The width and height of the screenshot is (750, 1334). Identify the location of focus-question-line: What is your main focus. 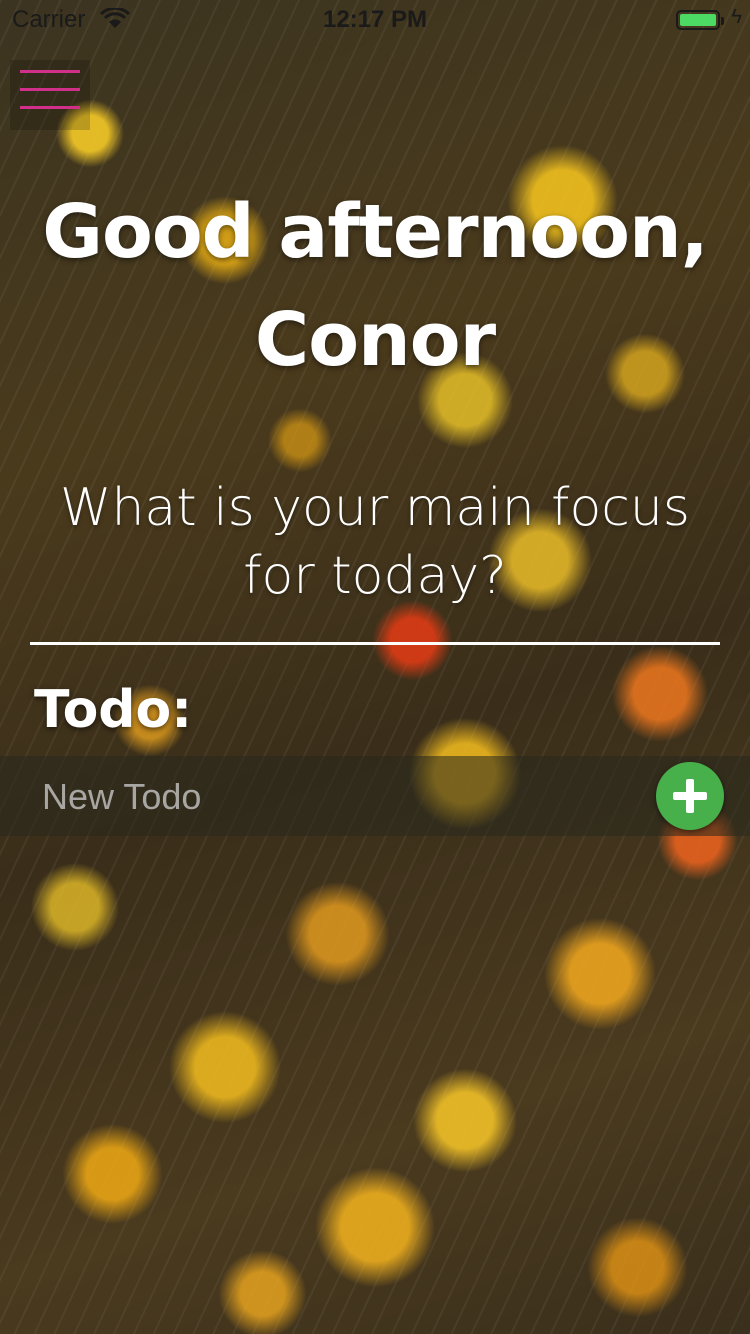
(375, 508).